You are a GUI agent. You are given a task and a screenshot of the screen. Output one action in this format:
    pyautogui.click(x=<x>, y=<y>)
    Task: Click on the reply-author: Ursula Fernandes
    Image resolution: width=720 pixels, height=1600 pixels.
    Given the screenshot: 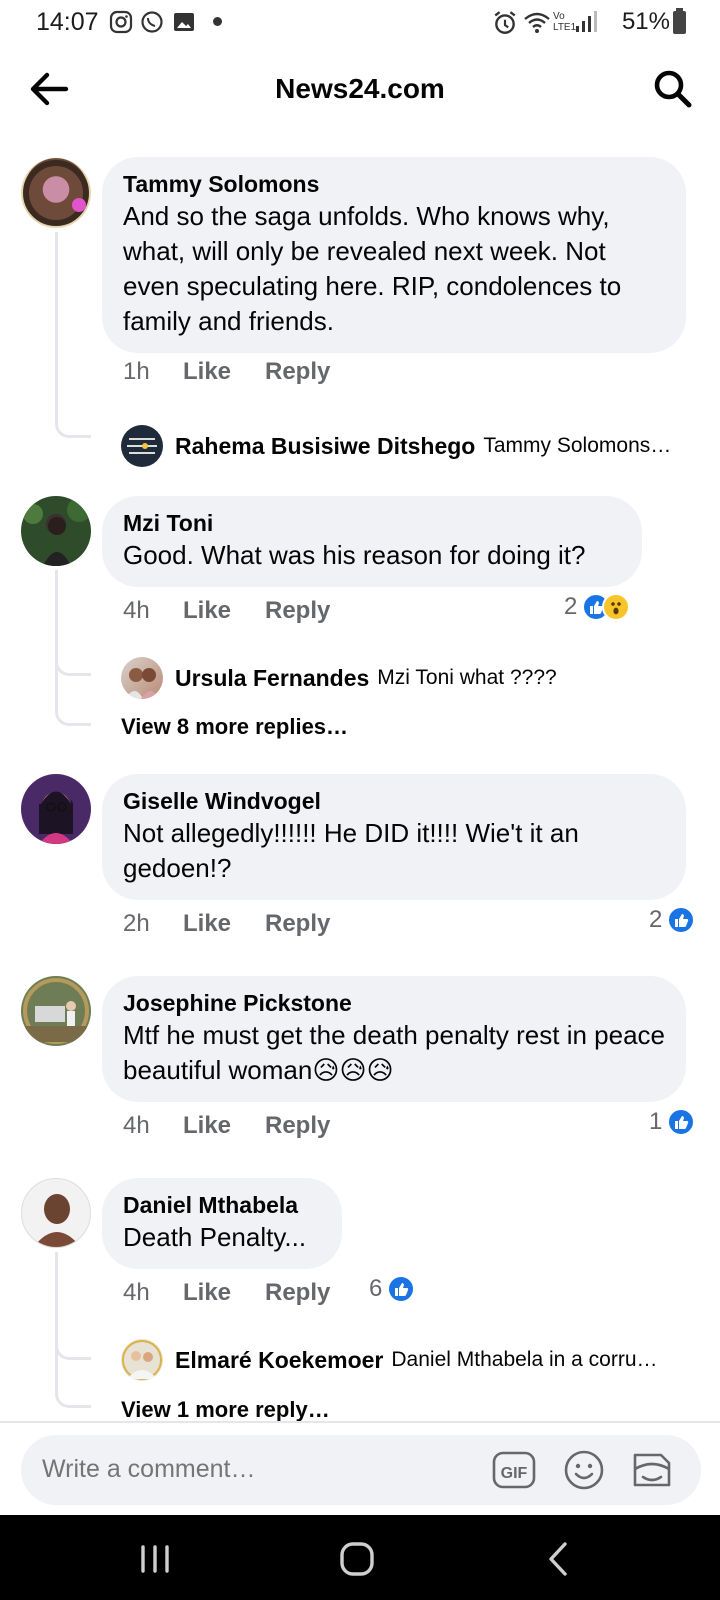 What is the action you would take?
    pyautogui.click(x=272, y=678)
    